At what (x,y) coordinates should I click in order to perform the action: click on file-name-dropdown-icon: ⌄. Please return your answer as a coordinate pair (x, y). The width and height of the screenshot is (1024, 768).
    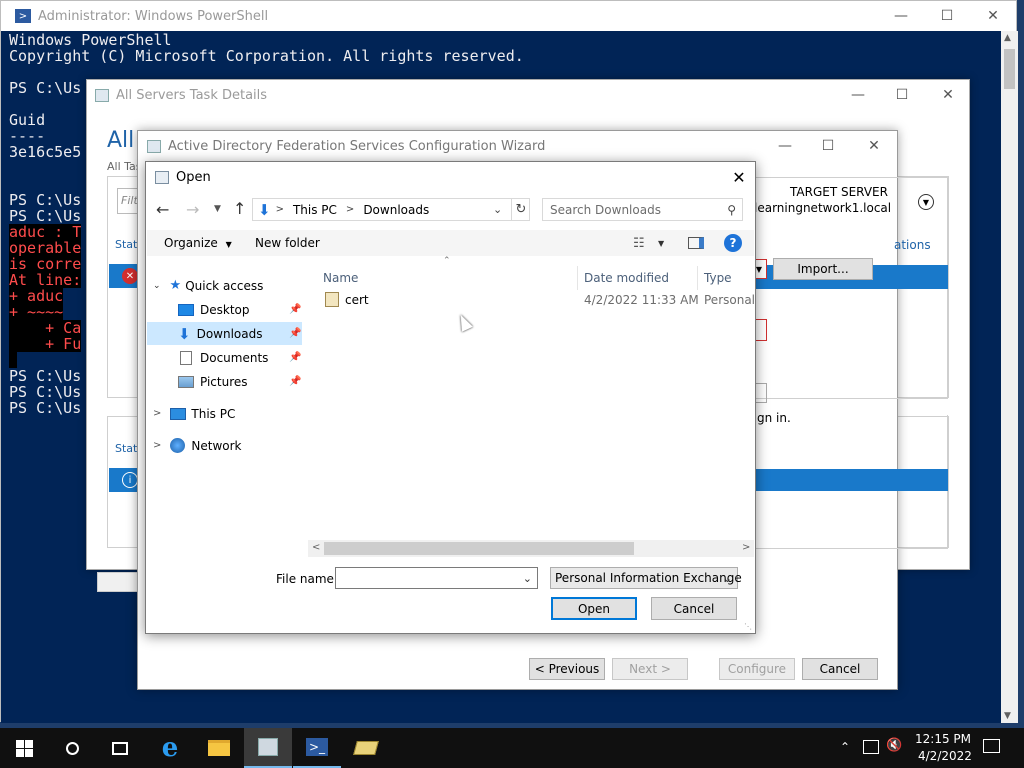
    Looking at the image, I should click on (527, 578).